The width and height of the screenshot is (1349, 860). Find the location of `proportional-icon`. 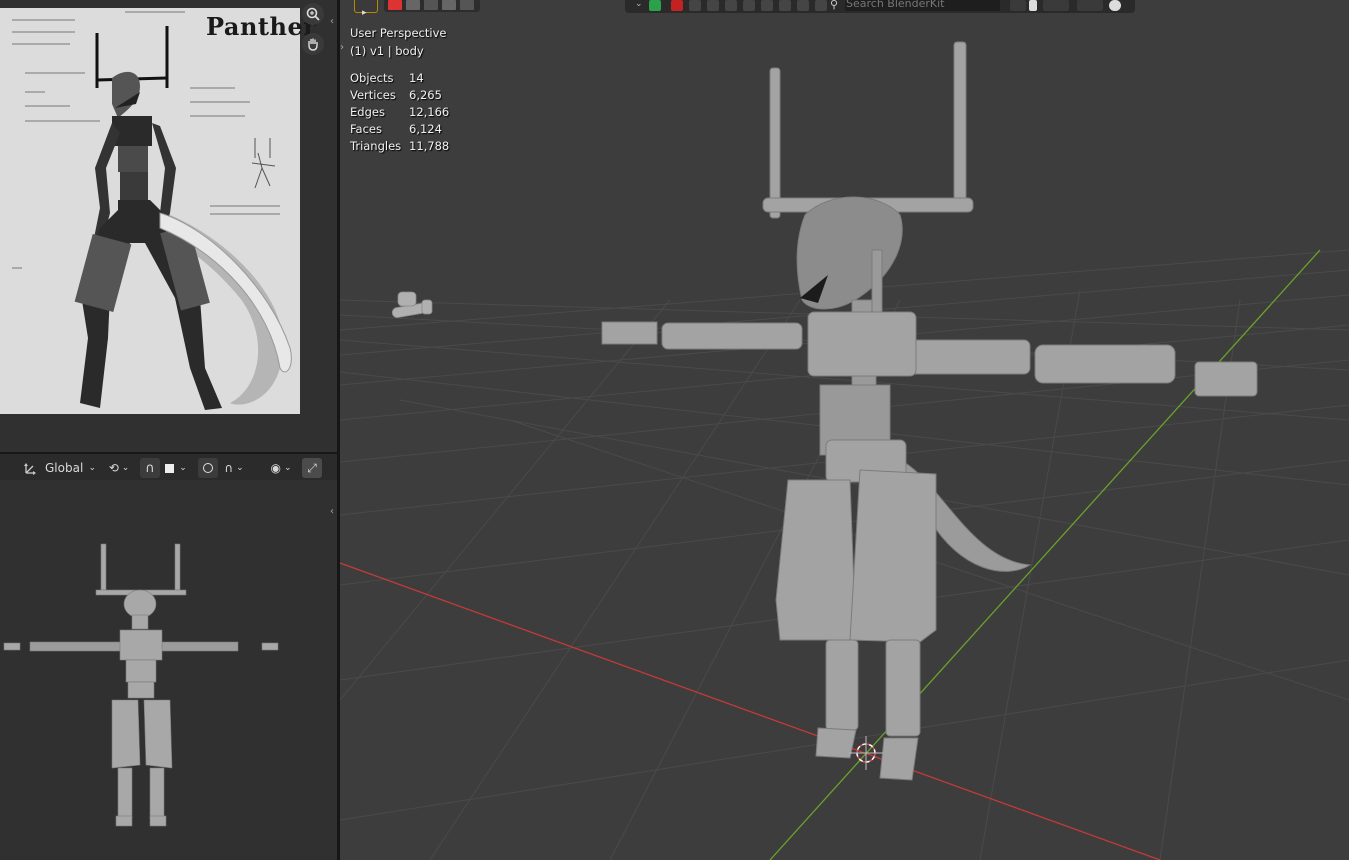

proportional-icon is located at coordinates (208, 468).